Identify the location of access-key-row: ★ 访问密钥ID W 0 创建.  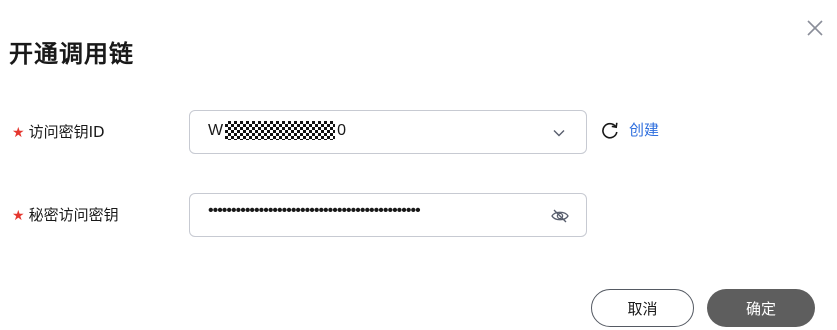
(418, 132).